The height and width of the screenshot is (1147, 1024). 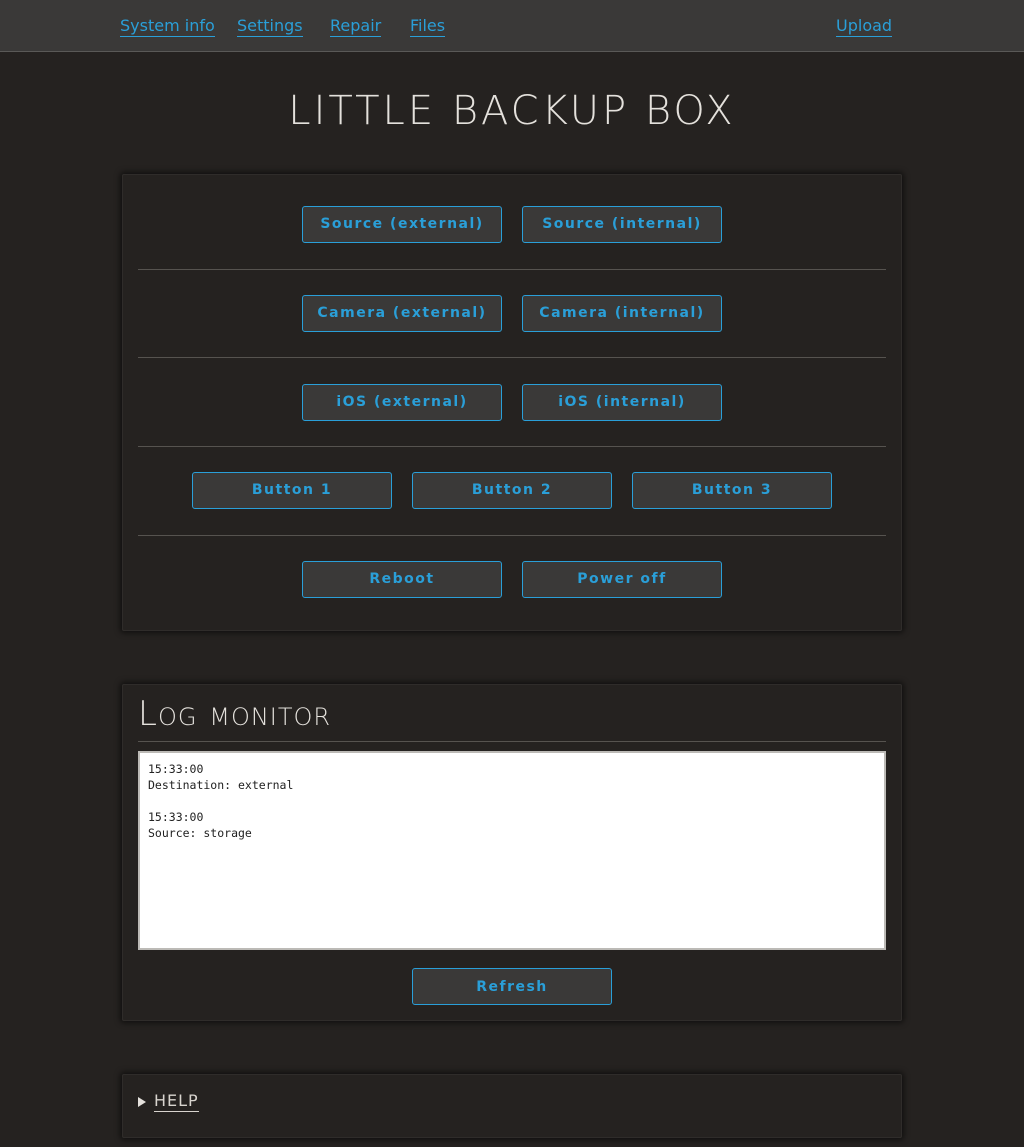 I want to click on help-card: HELP, so click(x=512, y=1106).